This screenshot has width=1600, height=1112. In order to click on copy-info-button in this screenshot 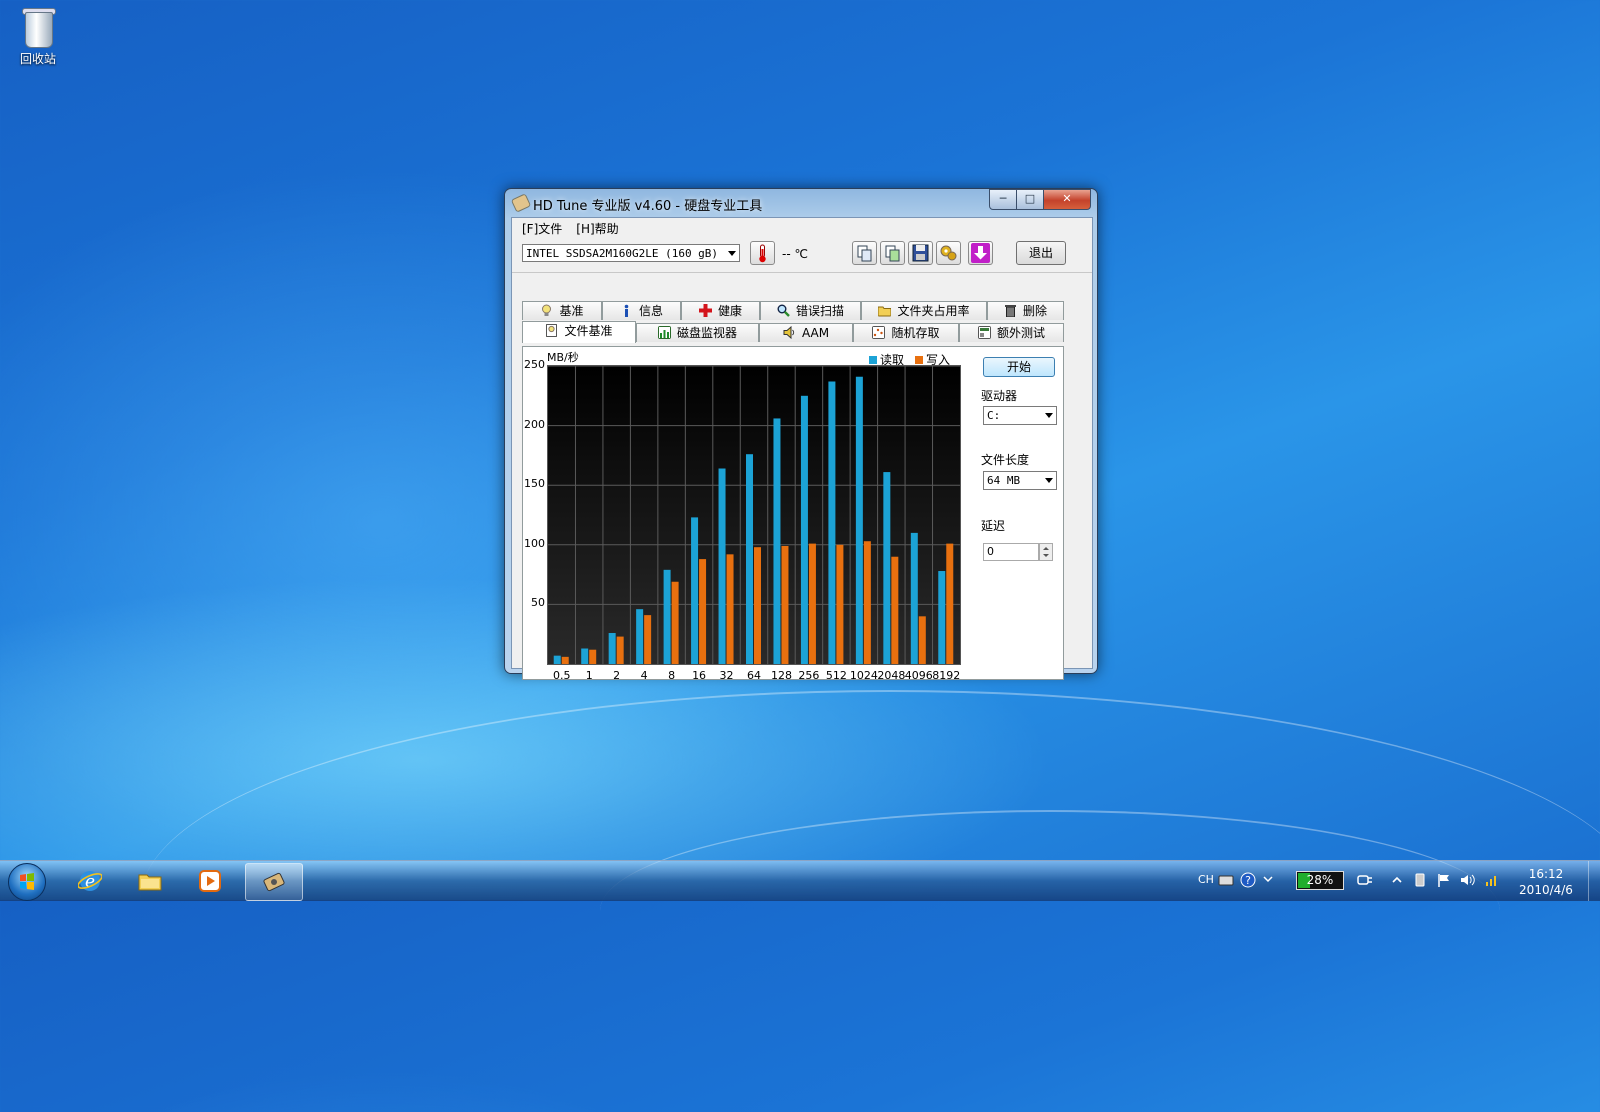, I will do `click(864, 253)`.